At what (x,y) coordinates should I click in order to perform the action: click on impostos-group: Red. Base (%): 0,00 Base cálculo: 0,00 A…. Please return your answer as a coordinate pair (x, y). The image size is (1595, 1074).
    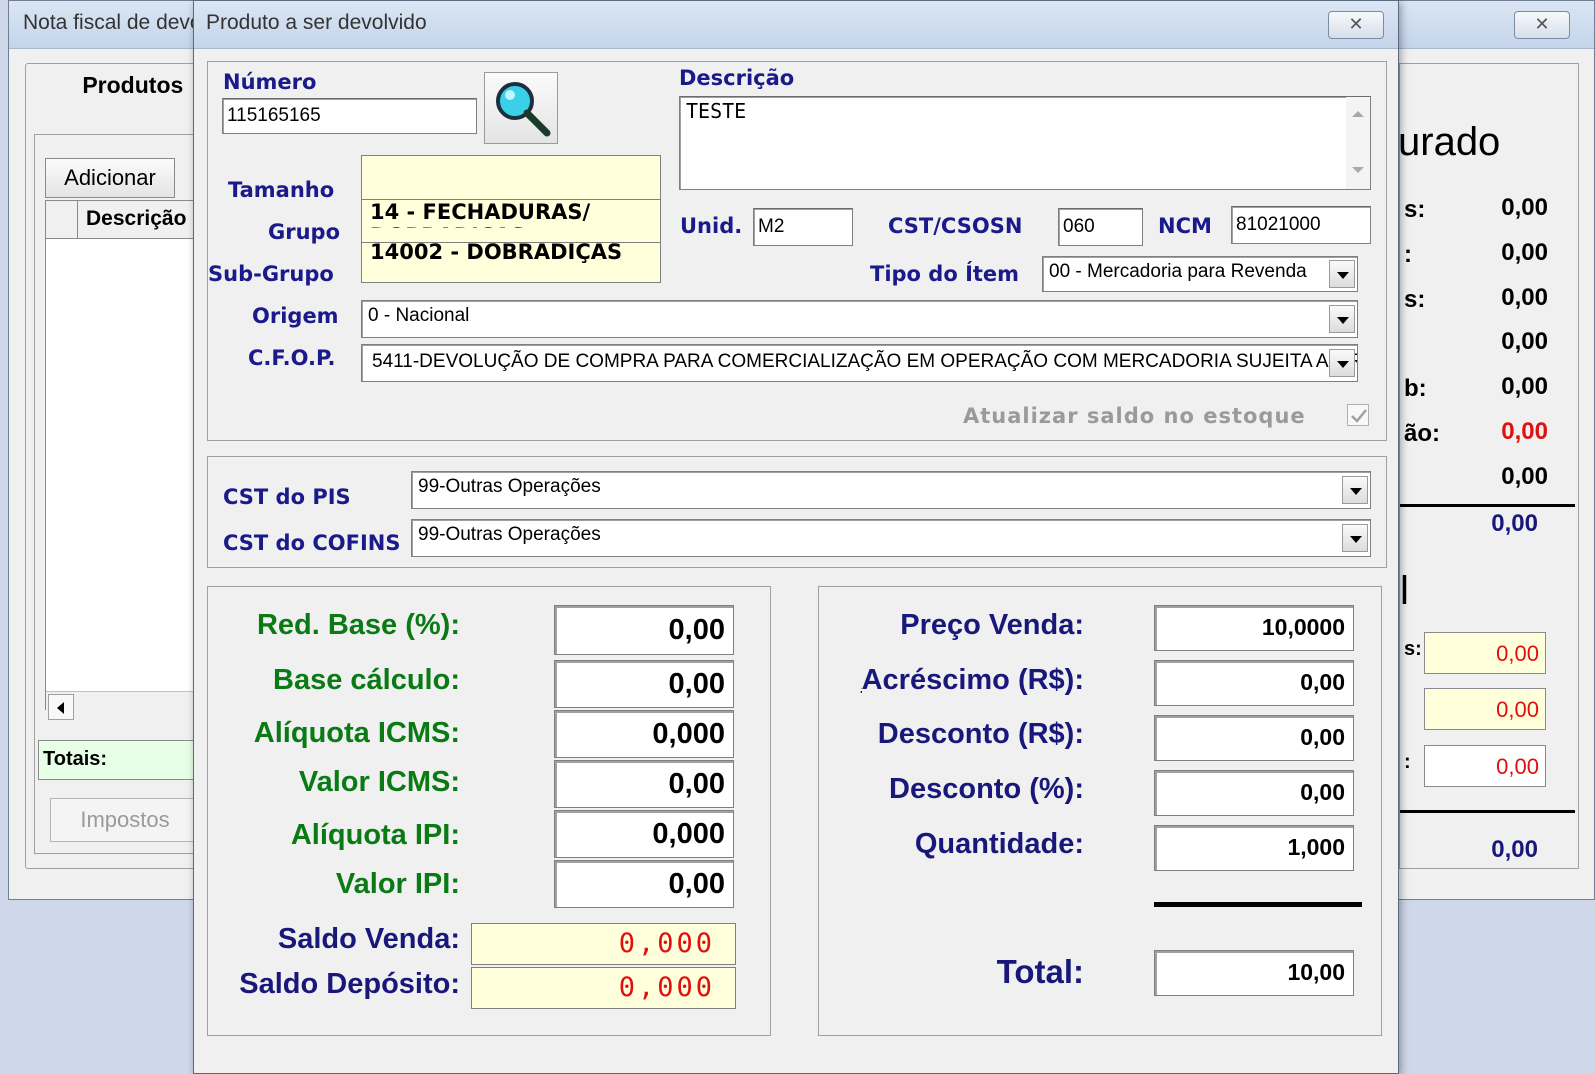
    Looking at the image, I should click on (489, 811).